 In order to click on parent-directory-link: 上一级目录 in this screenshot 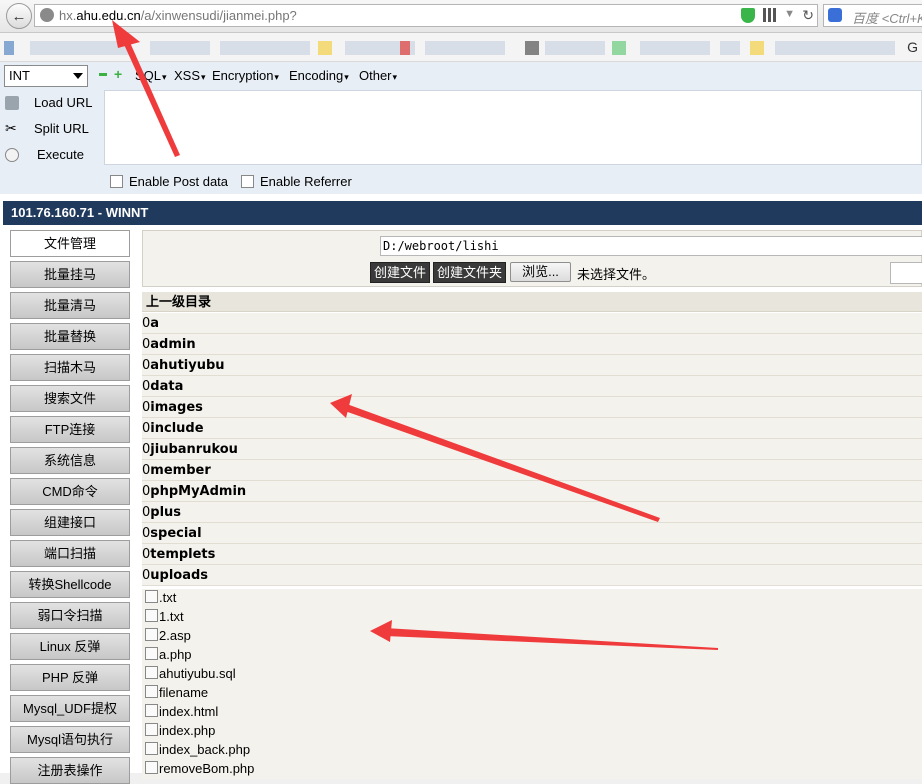, I will do `click(532, 302)`.